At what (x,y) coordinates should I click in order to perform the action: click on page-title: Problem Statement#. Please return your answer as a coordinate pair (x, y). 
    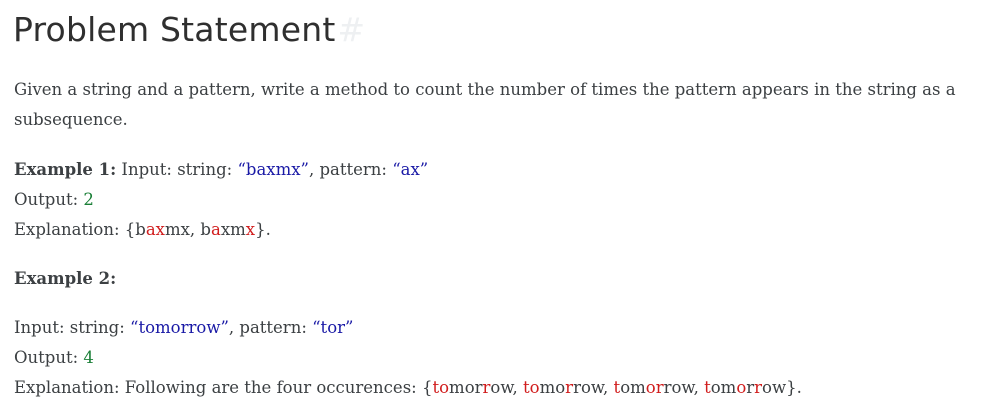
    Looking at the image, I should click on (189, 30).